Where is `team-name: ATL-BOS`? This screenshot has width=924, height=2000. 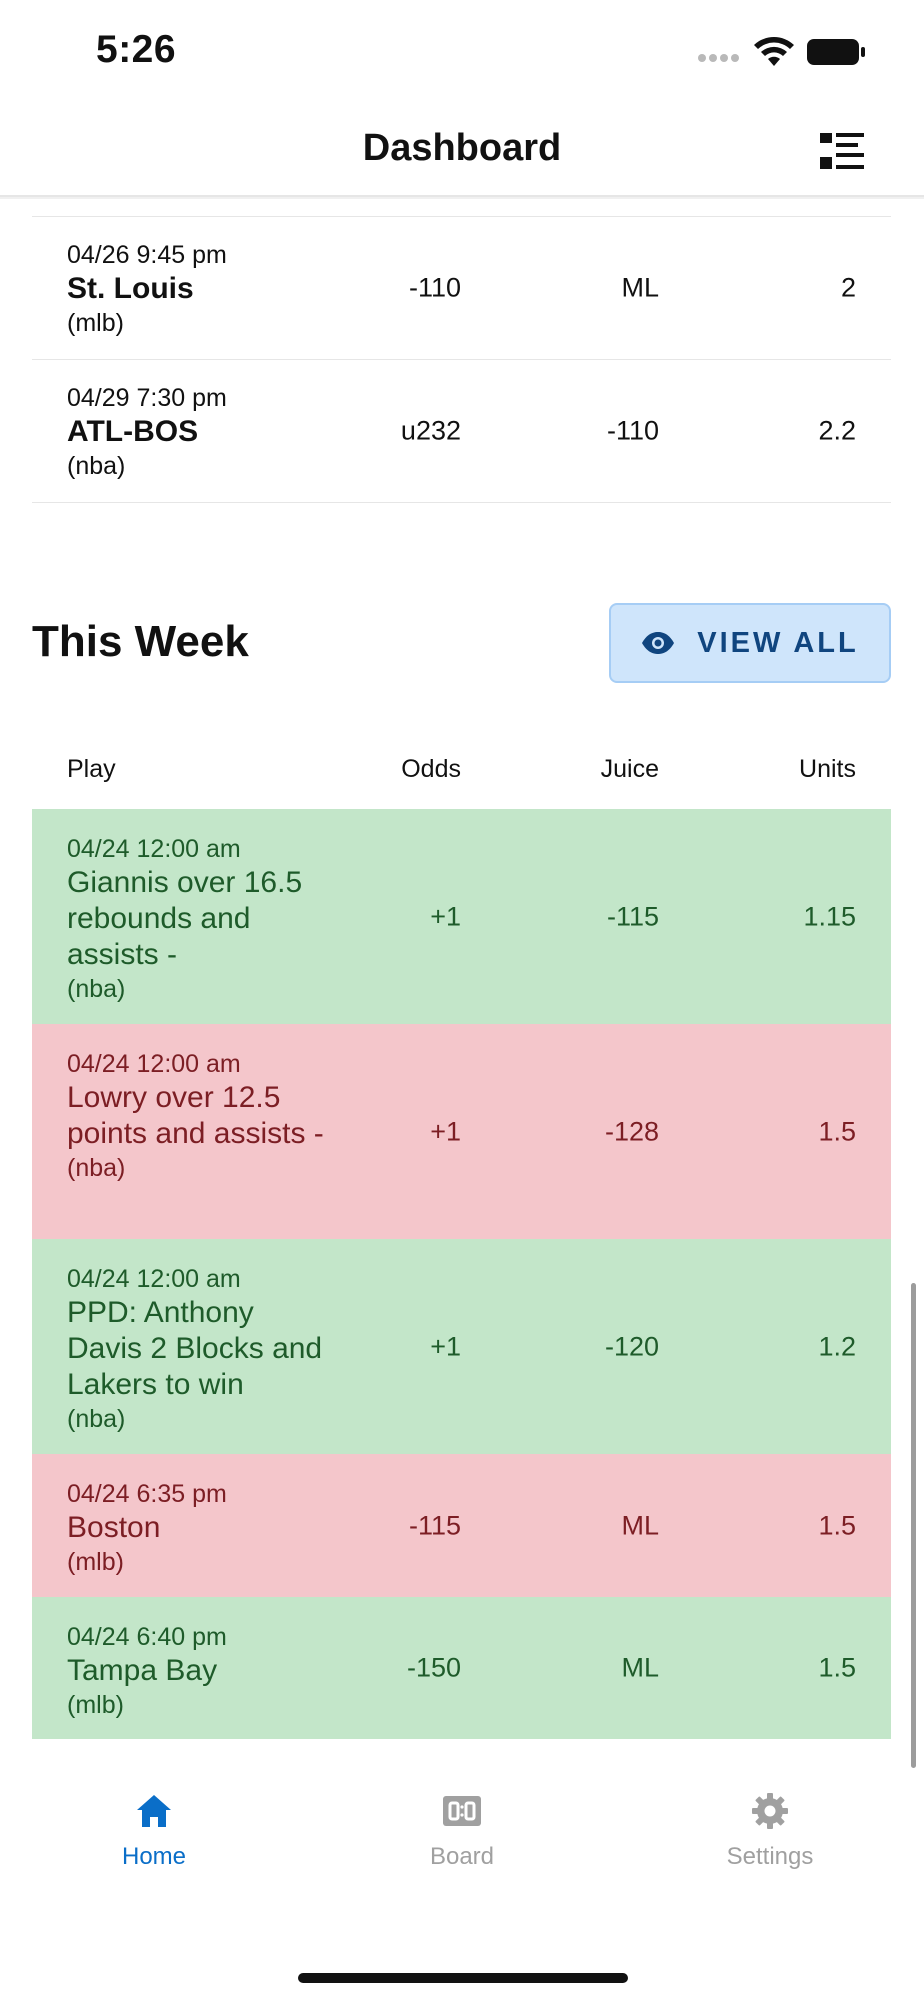
team-name: ATL-BOS is located at coordinates (133, 431).